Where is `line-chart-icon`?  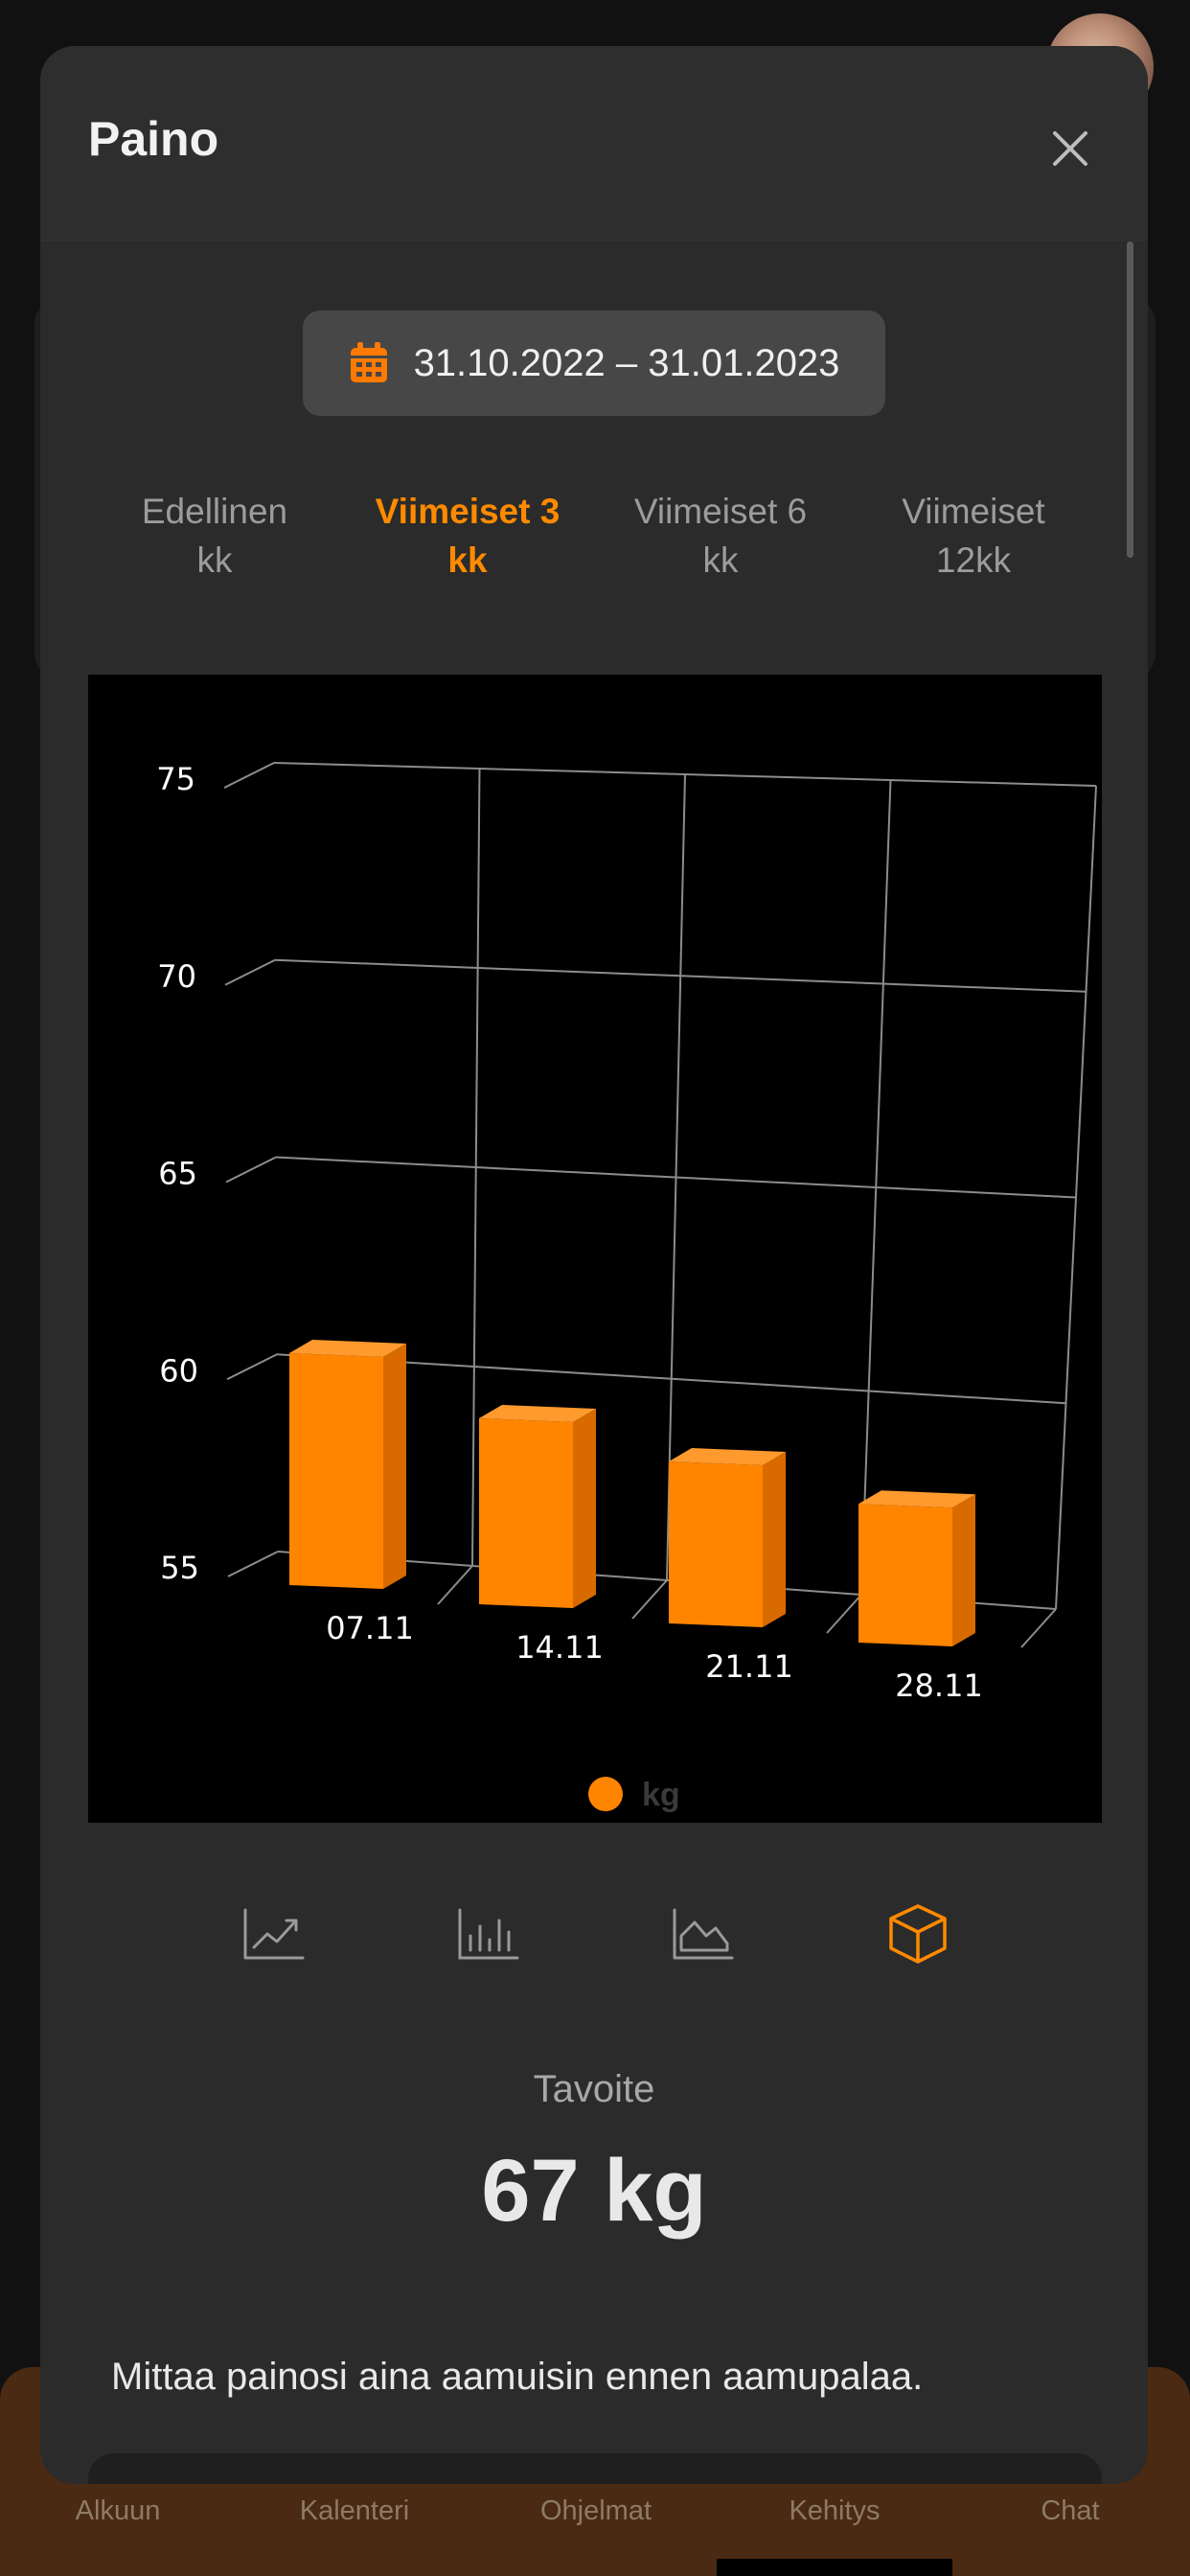
line-chart-icon is located at coordinates (274, 1934).